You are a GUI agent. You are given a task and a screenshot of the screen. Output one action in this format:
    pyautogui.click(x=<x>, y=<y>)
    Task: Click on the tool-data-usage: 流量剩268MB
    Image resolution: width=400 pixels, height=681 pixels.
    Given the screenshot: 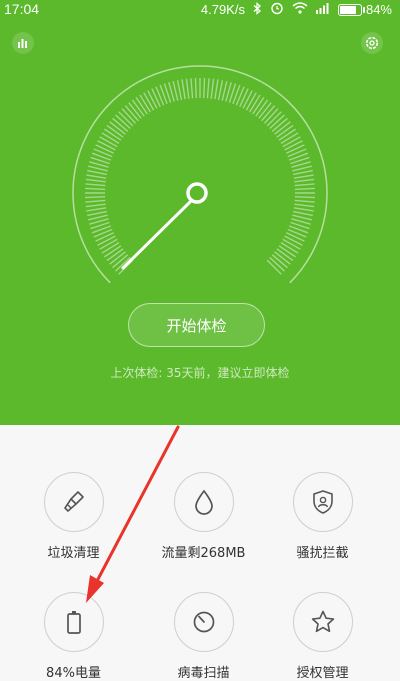 What is the action you would take?
    pyautogui.click(x=203, y=516)
    